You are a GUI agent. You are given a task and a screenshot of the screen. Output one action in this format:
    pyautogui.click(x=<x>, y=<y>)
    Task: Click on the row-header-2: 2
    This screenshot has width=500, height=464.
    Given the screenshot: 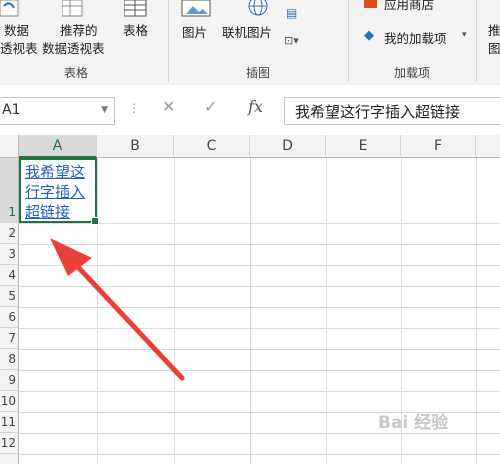 What is the action you would take?
    pyautogui.click(x=9, y=233)
    